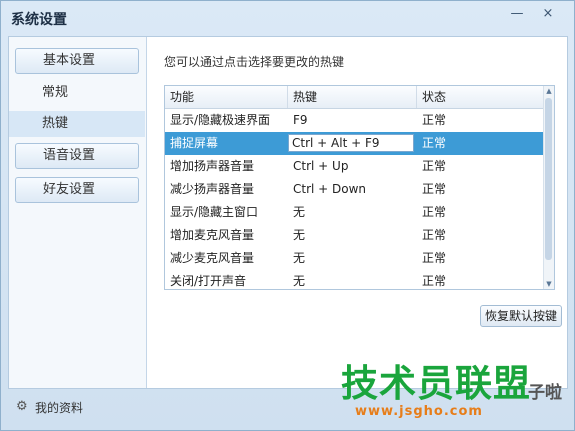 The image size is (575, 431). What do you see at coordinates (212, 235) in the screenshot?
I see `cell-function: 增加麦克风音量` at bounding box center [212, 235].